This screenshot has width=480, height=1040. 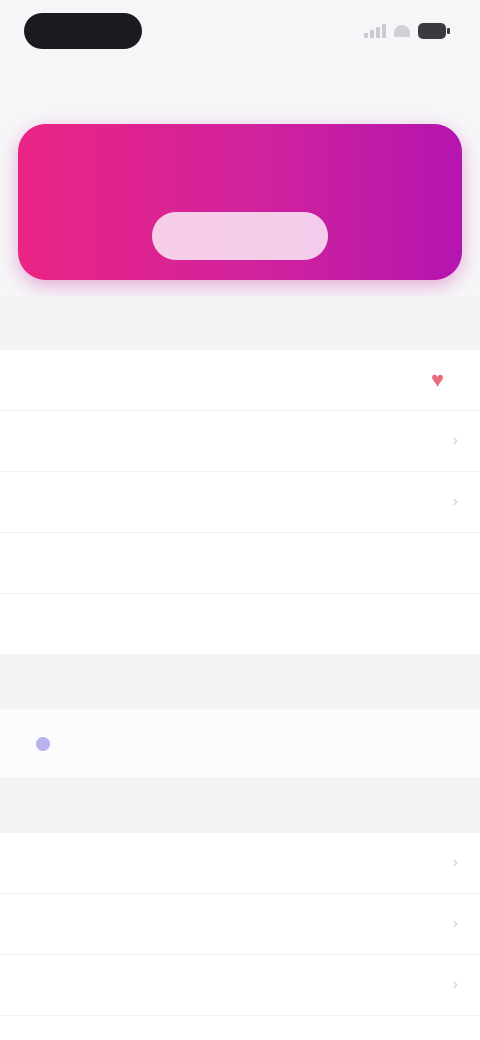 I want to click on status-bar, so click(x=240, y=31).